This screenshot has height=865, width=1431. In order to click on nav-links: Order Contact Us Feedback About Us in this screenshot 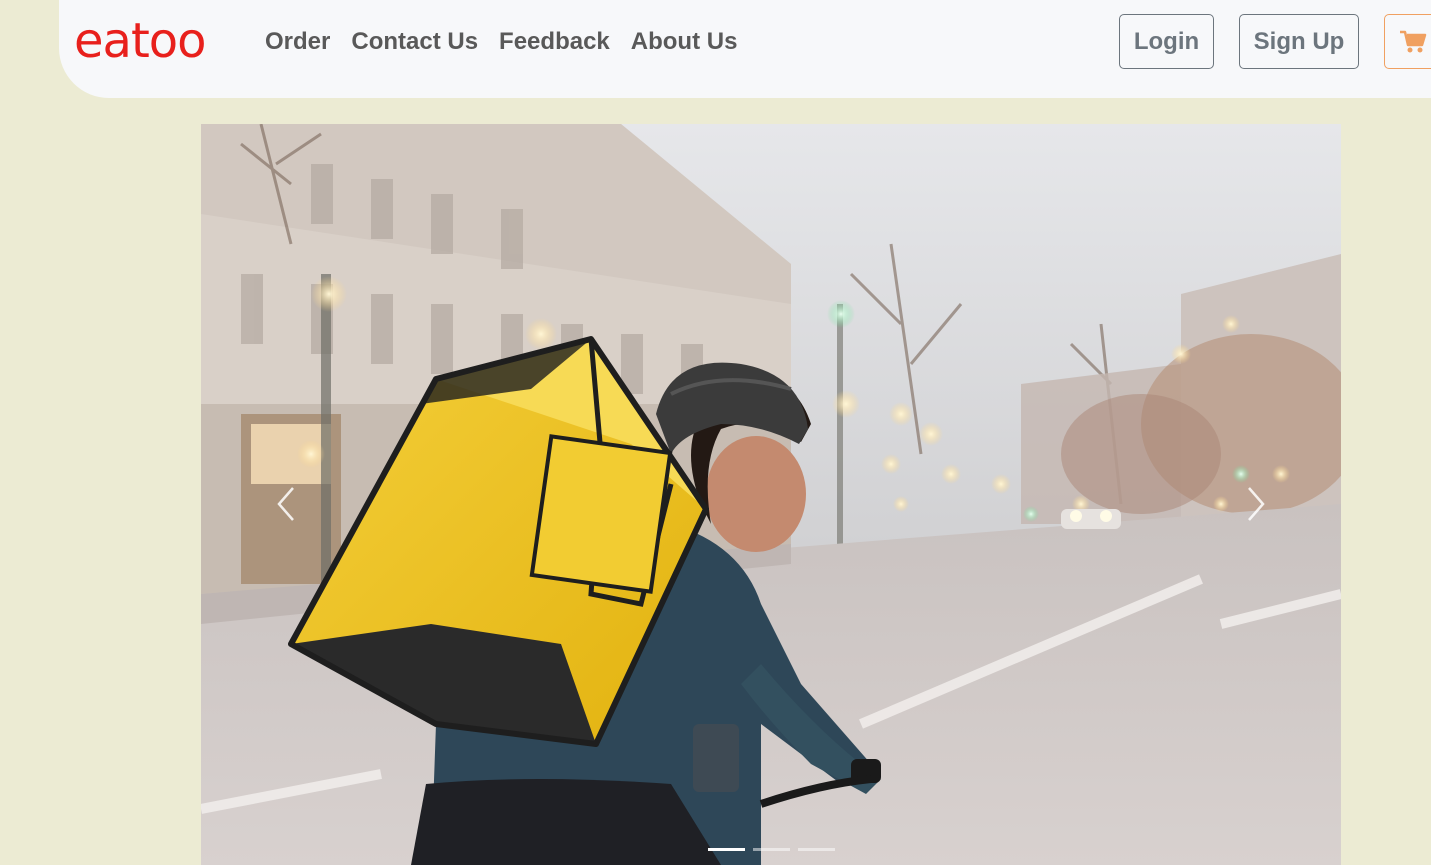, I will do `click(501, 42)`.